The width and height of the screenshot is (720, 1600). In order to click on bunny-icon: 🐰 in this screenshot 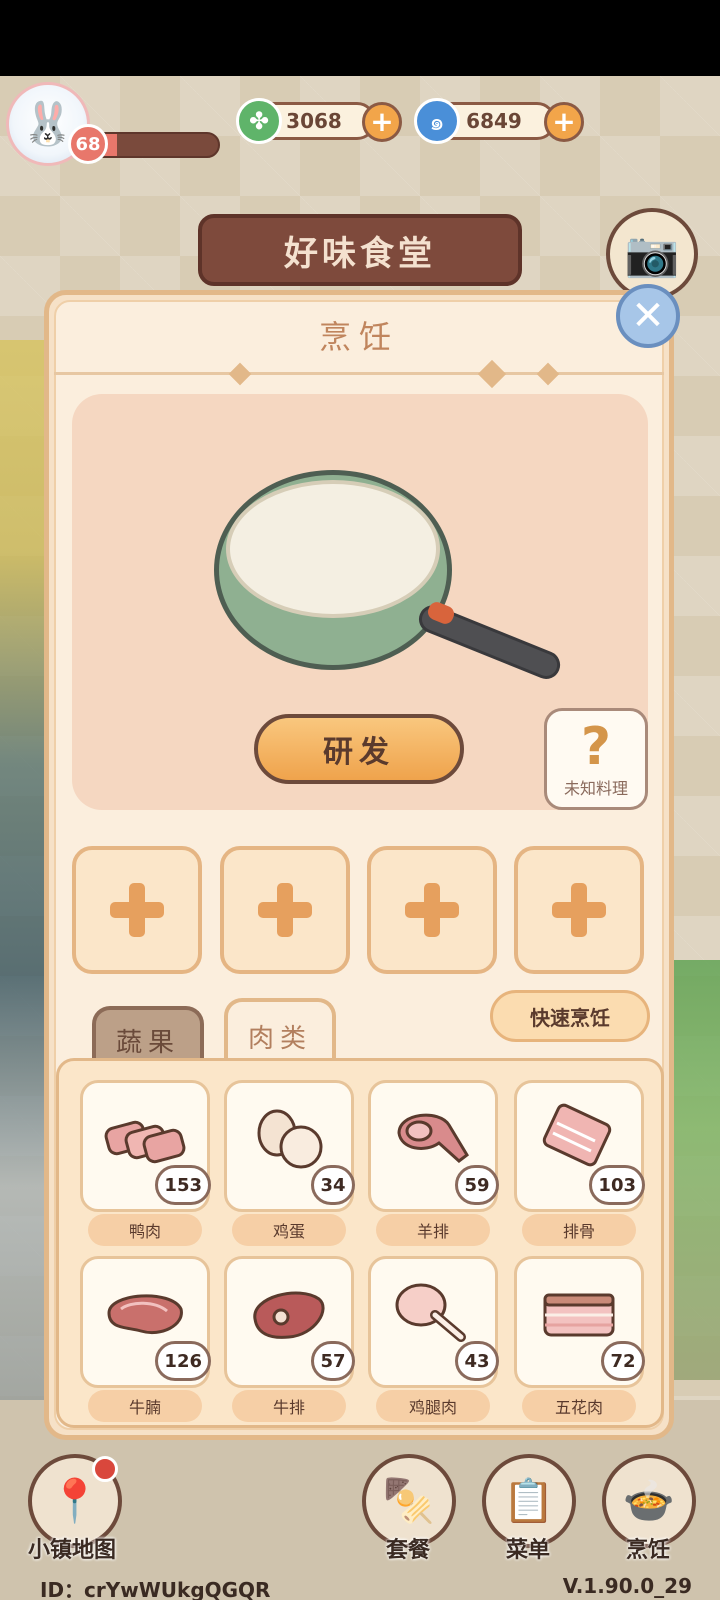, I will do `click(48, 123)`.